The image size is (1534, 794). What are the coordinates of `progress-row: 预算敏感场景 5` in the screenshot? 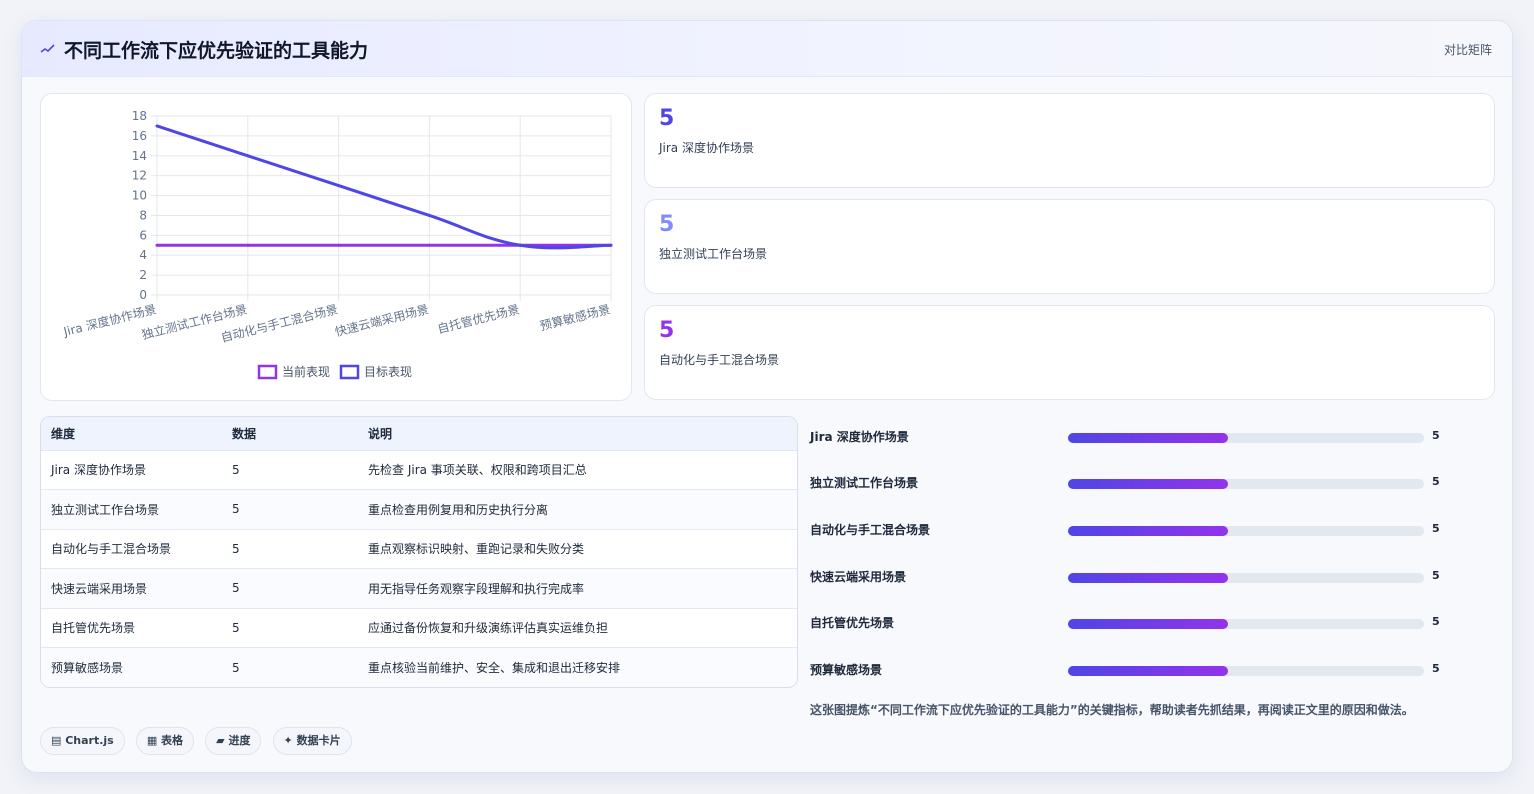 It's located at (1150, 668).